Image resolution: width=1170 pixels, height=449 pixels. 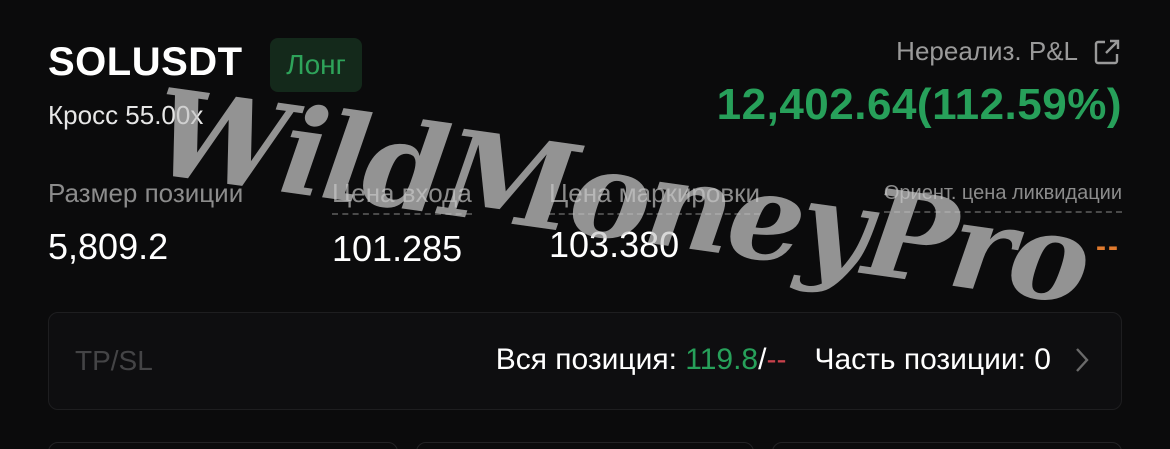 I want to click on partial-position-label: Часть позиции: 0, so click(x=932, y=359).